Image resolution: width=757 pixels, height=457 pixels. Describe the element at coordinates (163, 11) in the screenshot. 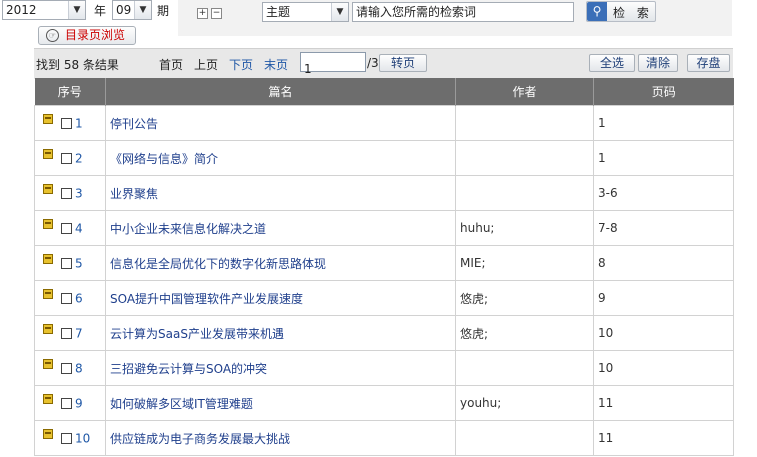

I see `issue-label: 期` at that location.